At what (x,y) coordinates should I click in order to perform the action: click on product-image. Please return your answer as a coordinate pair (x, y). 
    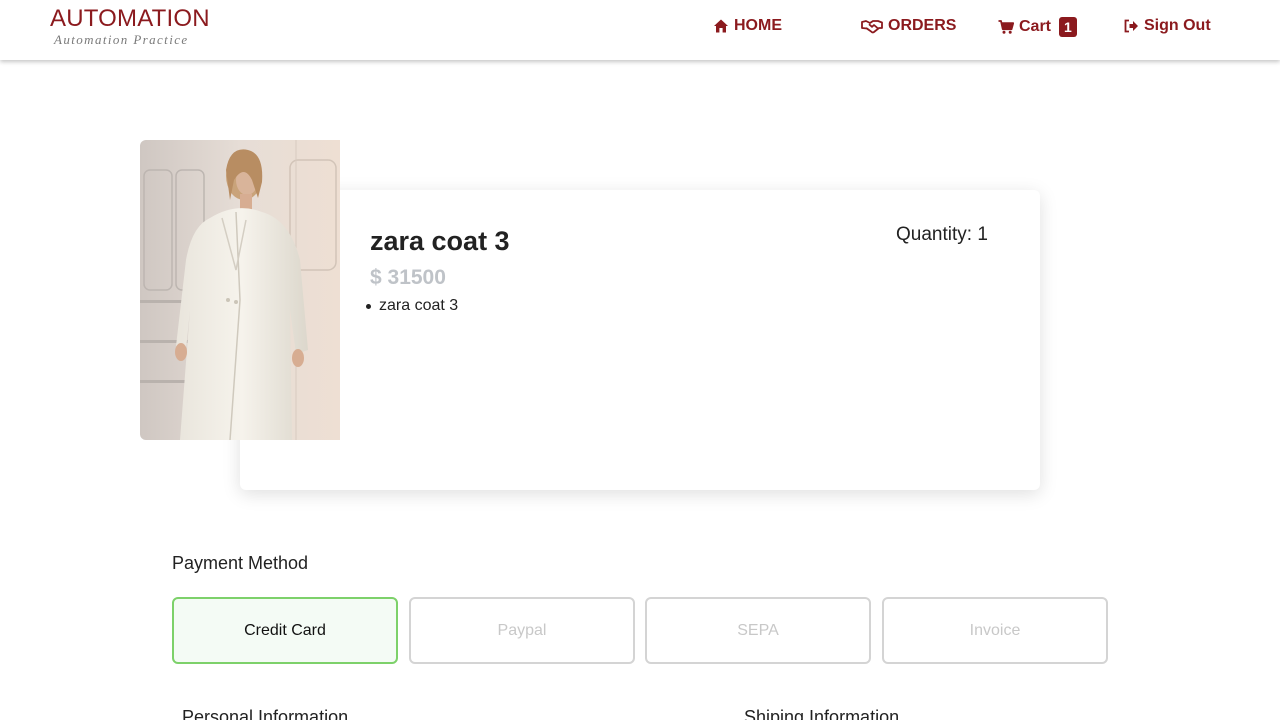
    Looking at the image, I should click on (240, 290).